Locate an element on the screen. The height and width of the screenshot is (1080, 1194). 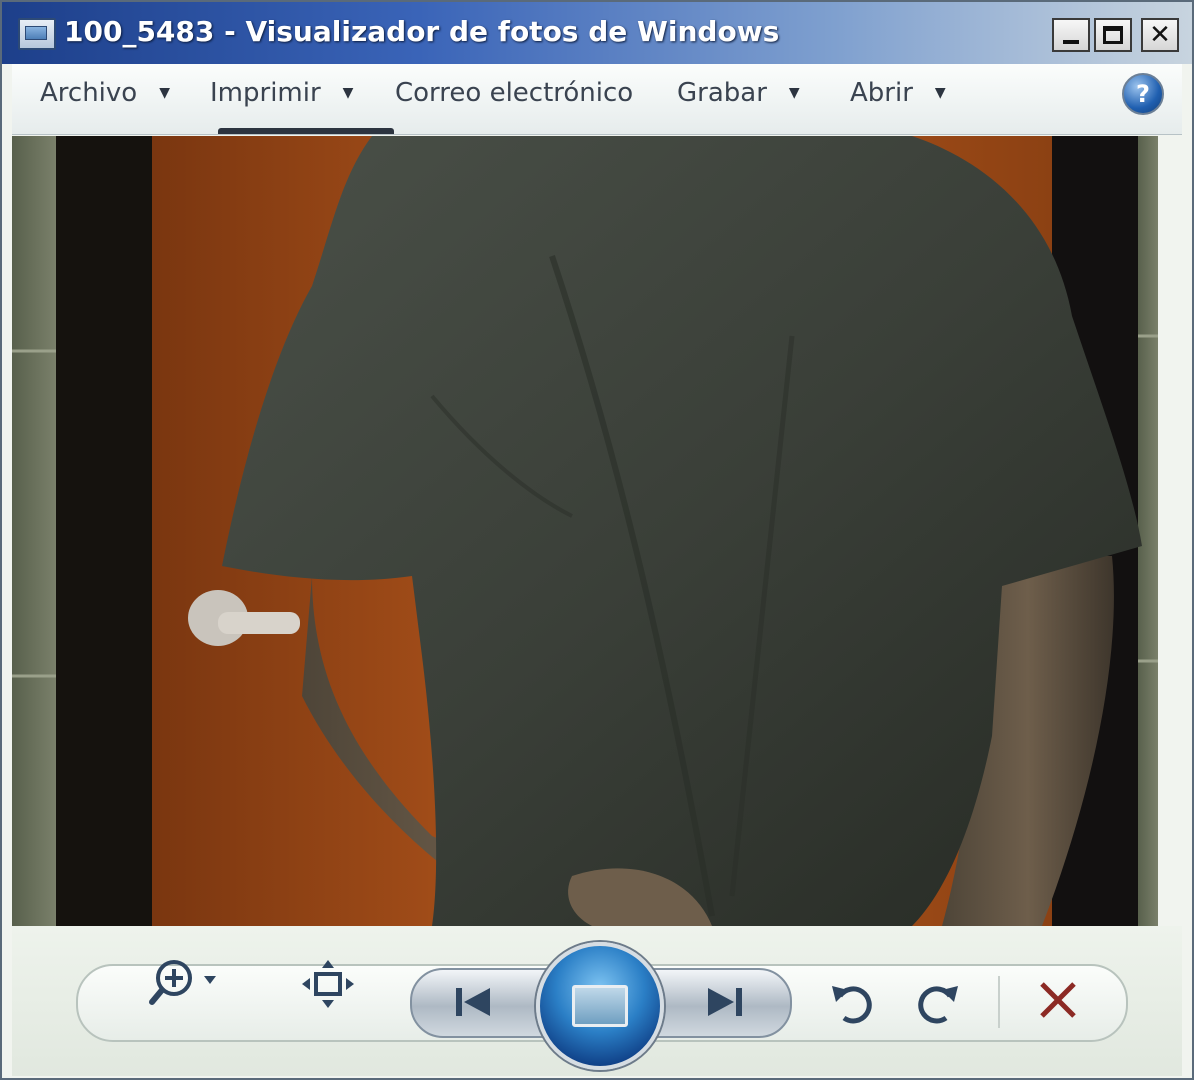
help-glyph: ? is located at coordinates (1143, 94).